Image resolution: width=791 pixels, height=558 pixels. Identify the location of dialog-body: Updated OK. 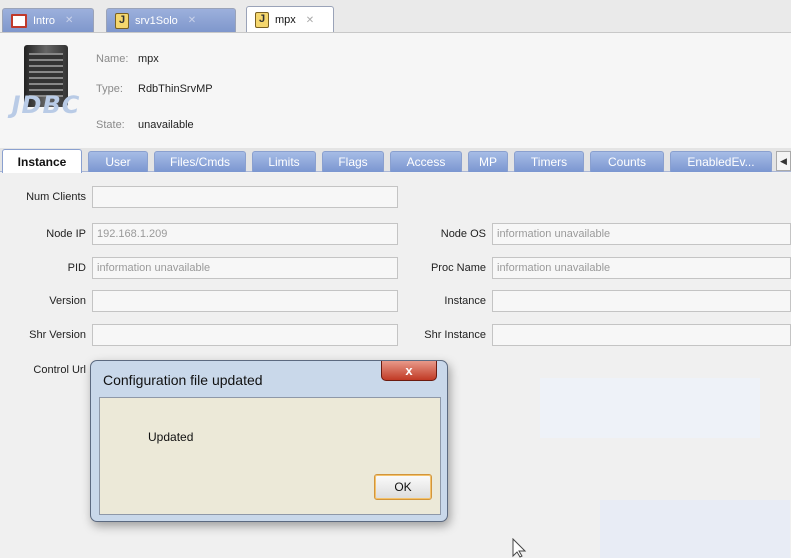
(270, 456).